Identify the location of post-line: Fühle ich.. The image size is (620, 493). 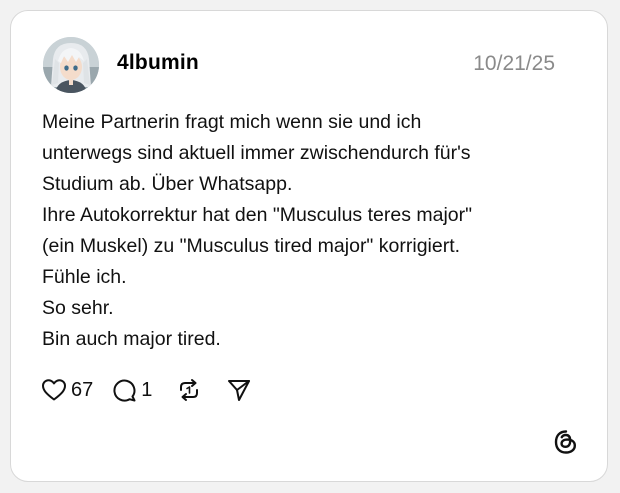
(84, 277).